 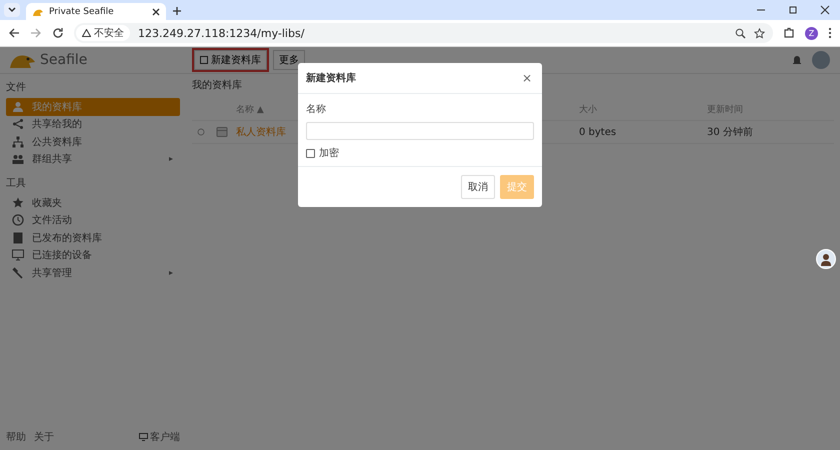 What do you see at coordinates (159, 437) in the screenshot?
I see `client-link: 客户端` at bounding box center [159, 437].